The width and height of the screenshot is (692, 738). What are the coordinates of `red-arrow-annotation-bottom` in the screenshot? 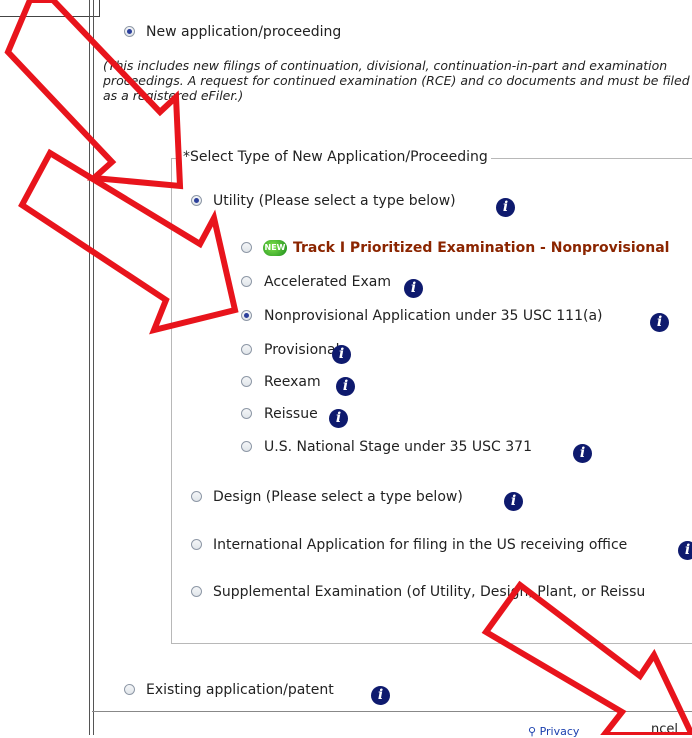 It's located at (586, 657).